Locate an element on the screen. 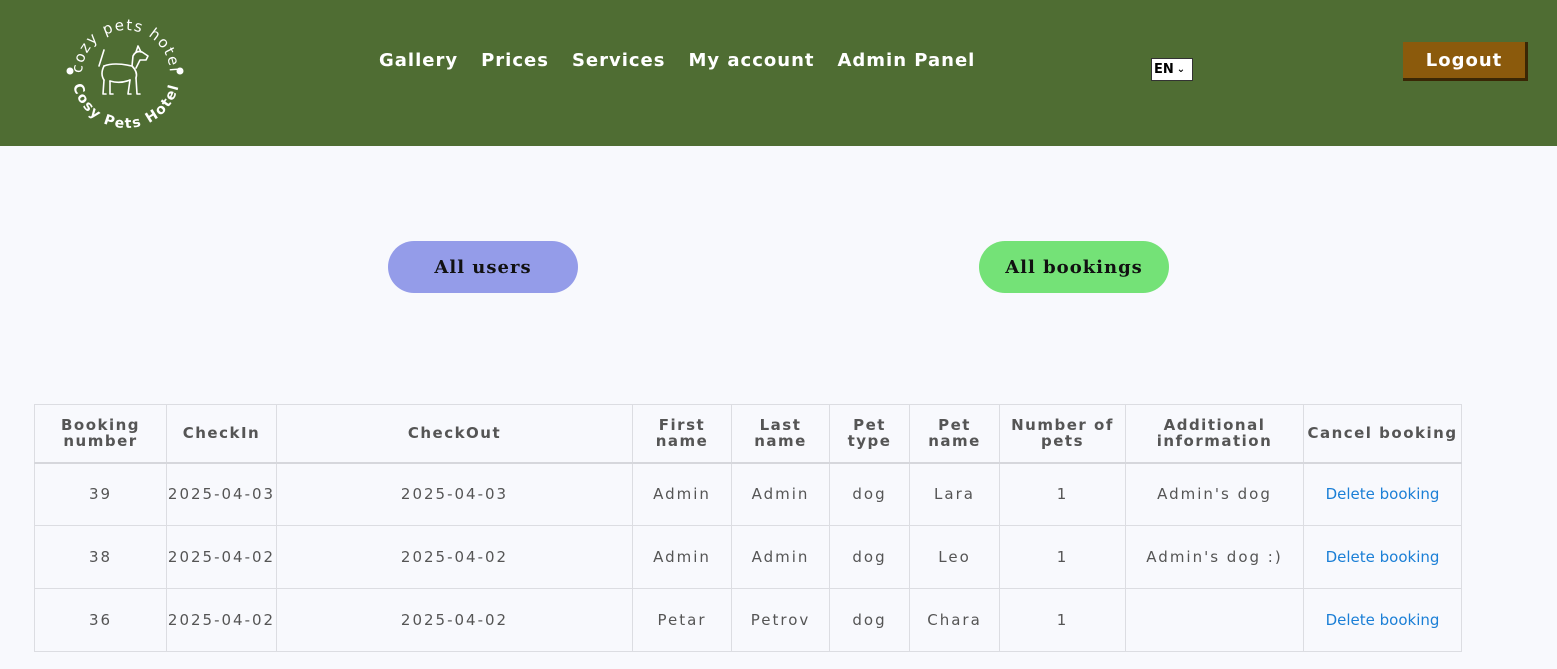 The image size is (1557, 669). logout-button: Logout is located at coordinates (1465, 61).